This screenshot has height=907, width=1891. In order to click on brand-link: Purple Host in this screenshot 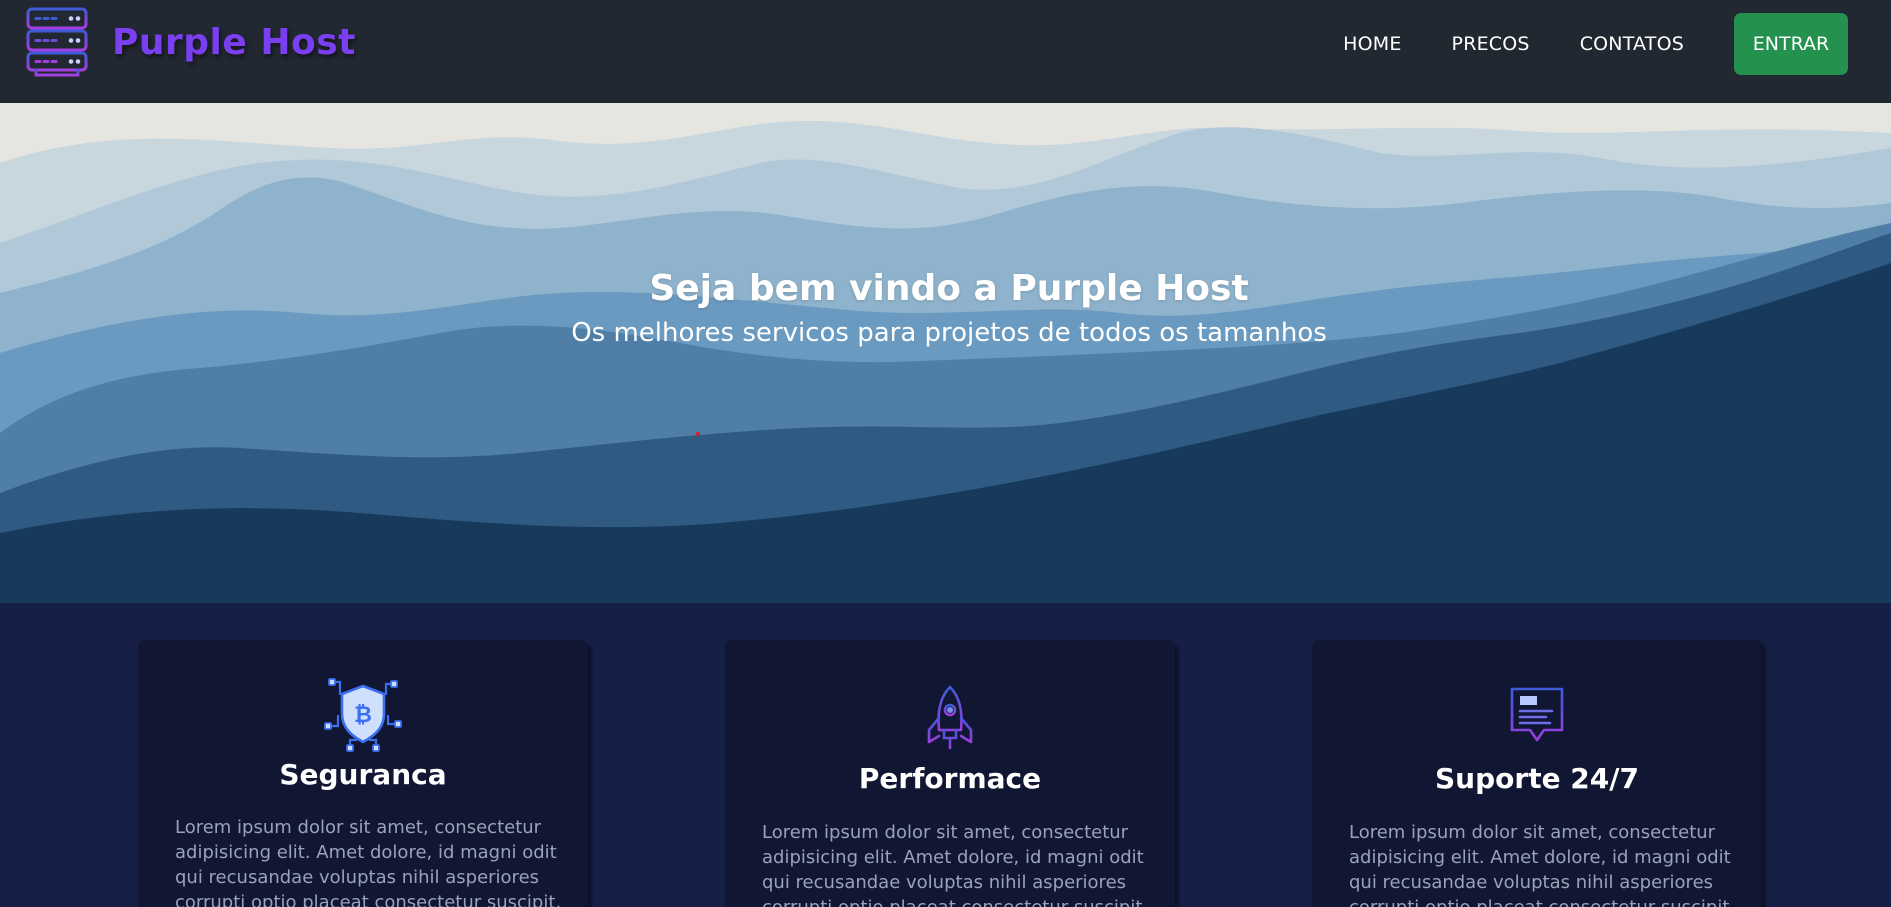, I will do `click(190, 42)`.